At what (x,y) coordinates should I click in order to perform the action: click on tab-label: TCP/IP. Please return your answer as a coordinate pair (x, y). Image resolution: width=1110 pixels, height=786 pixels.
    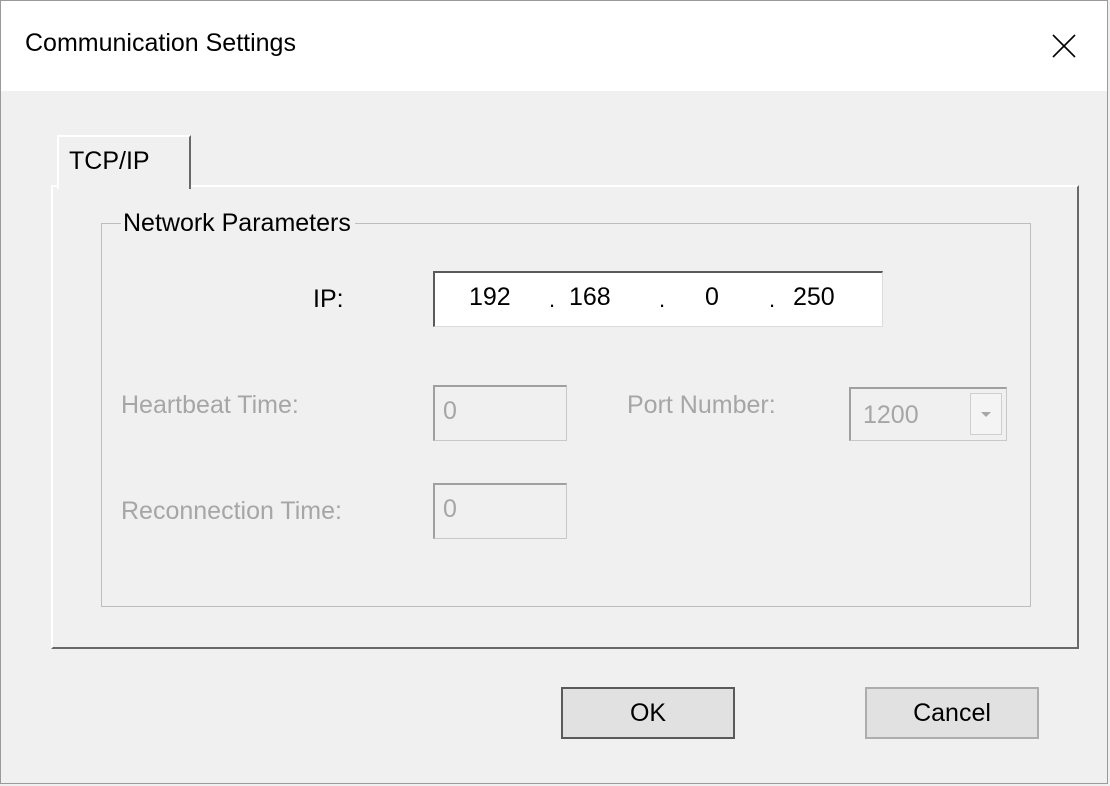
    Looking at the image, I should click on (109, 161).